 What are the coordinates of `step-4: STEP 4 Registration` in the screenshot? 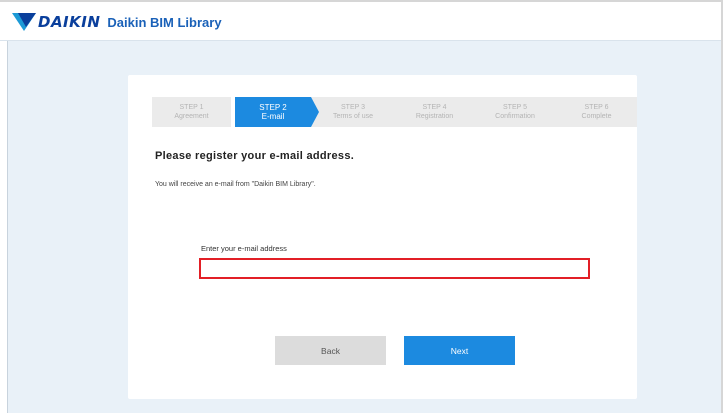 It's located at (434, 112).